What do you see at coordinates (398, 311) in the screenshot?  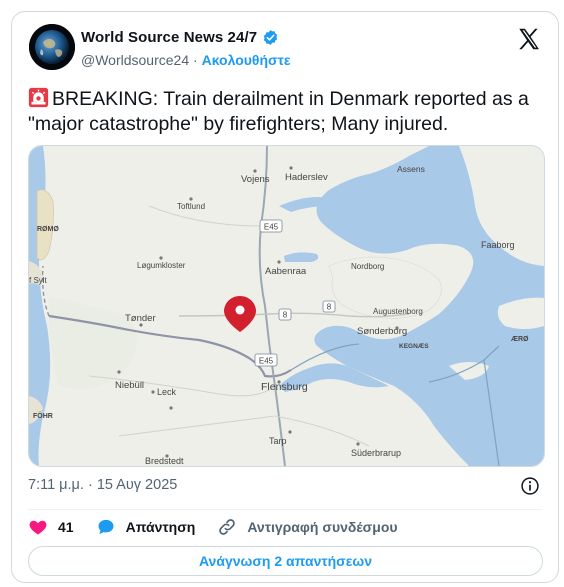 I see `map-label-augustenborg: Augustenborg` at bounding box center [398, 311].